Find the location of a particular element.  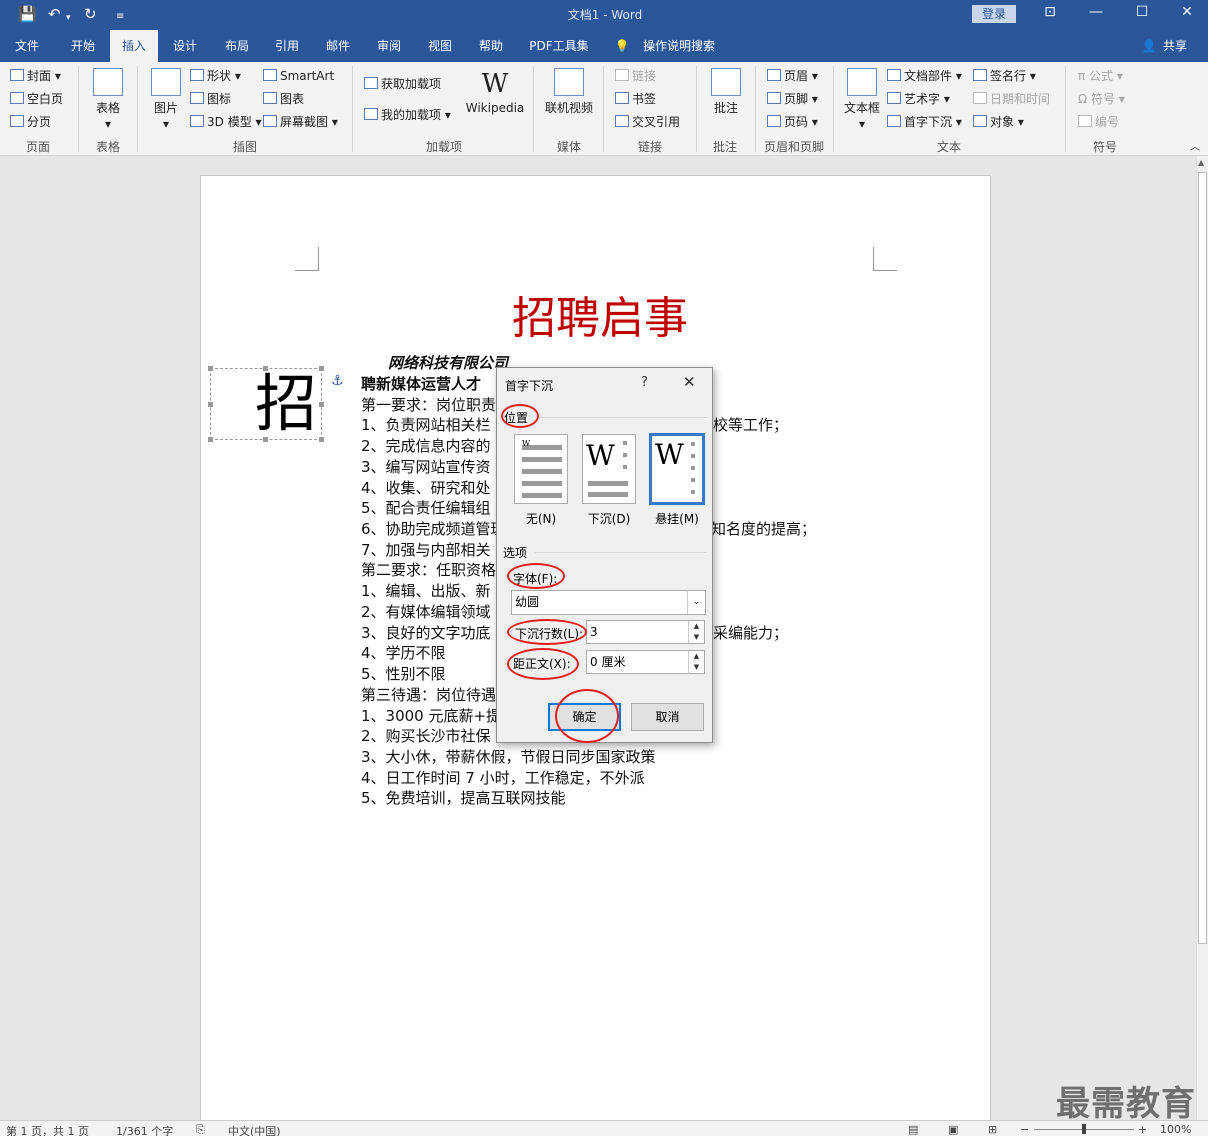

read-mode-icon: ▤ is located at coordinates (913, 1129).